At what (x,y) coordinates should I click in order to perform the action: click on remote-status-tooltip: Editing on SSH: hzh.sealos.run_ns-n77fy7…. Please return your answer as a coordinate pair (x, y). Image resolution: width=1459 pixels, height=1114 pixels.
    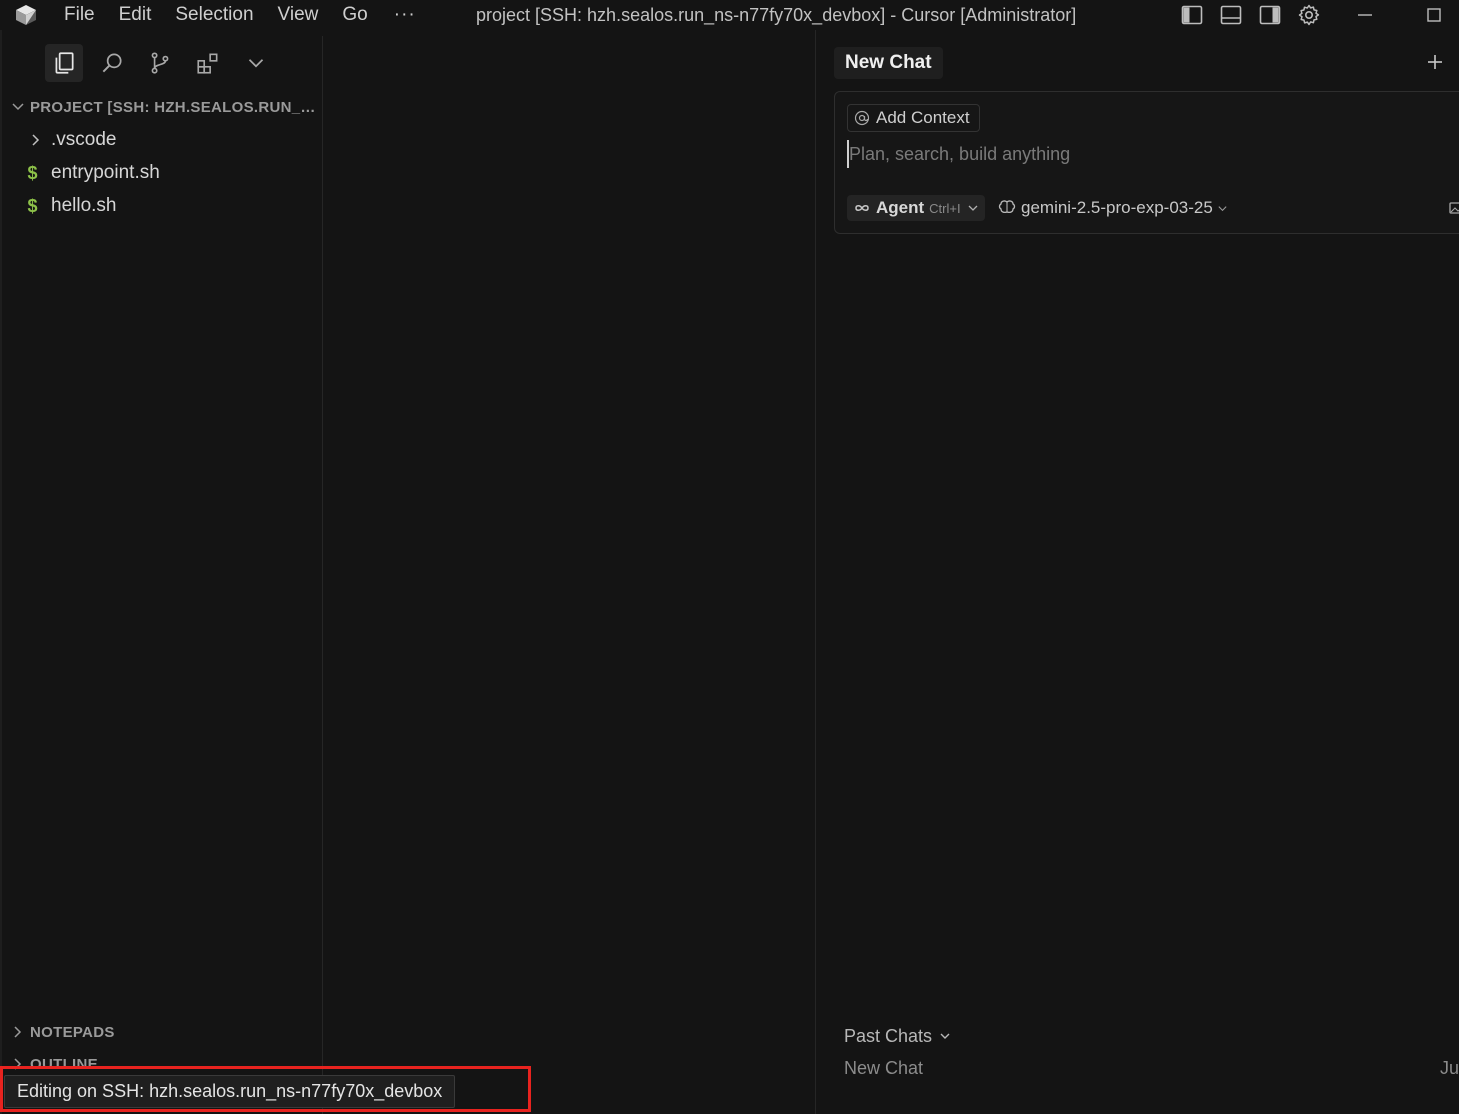
    Looking at the image, I should click on (230, 1091).